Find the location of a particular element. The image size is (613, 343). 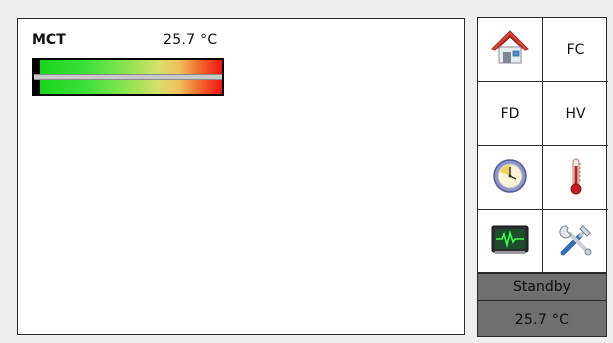

nav-clock-button is located at coordinates (510, 178).